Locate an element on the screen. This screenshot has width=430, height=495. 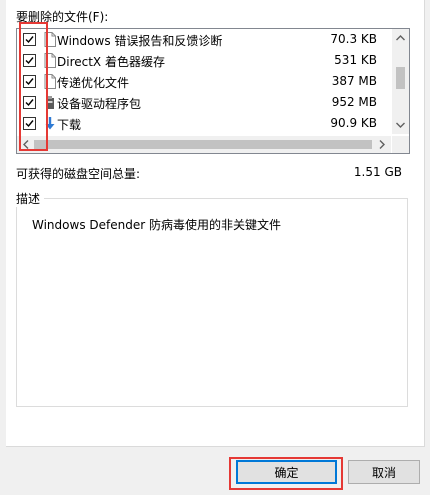
cancel-button: 取消 is located at coordinates (384, 472).